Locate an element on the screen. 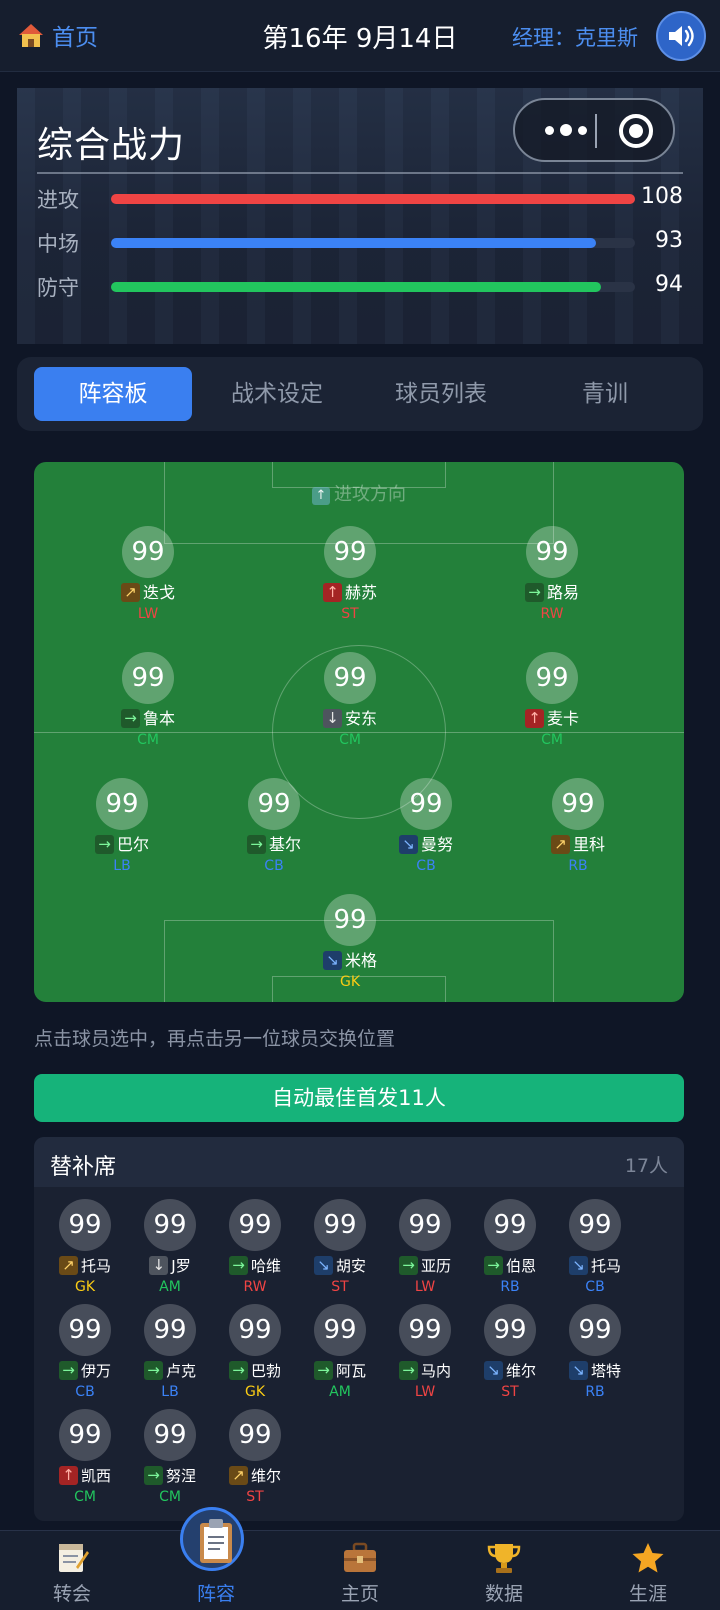 The width and height of the screenshot is (720, 1610). auto-best-lineup-button: 自动最佳首发11人 is located at coordinates (359, 1098).